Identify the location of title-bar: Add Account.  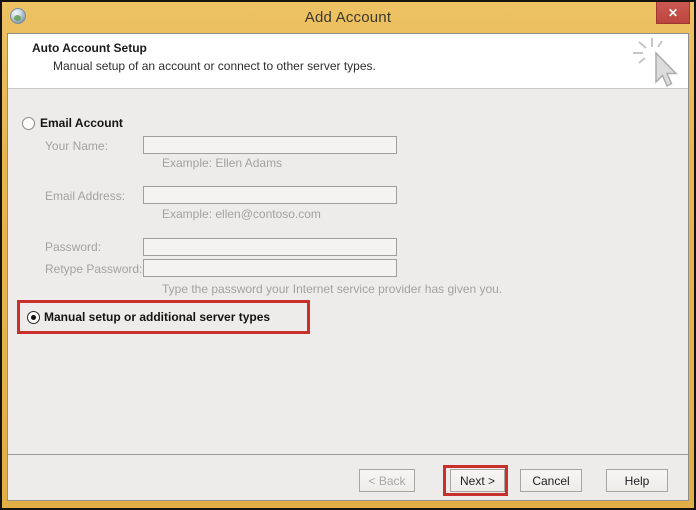
(348, 17).